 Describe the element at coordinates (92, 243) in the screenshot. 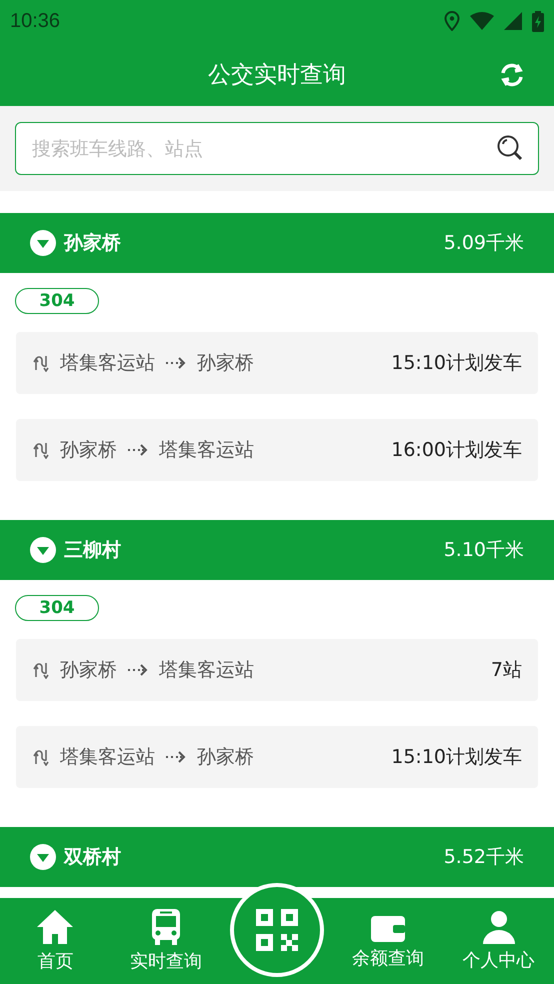

I see `station-name: 孙家桥` at that location.